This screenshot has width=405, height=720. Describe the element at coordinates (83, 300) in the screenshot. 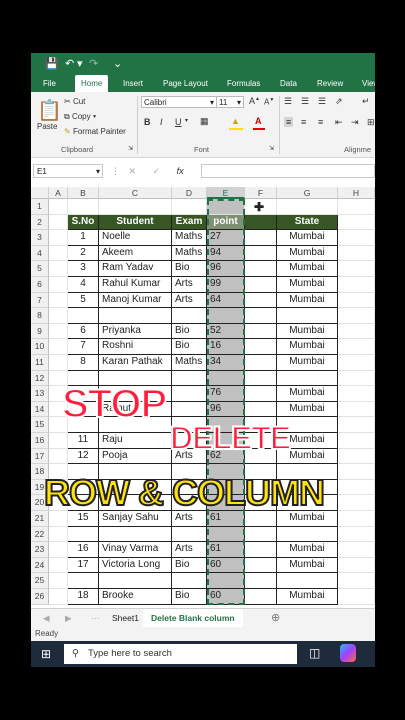

I see `cell-b7: 5` at that location.